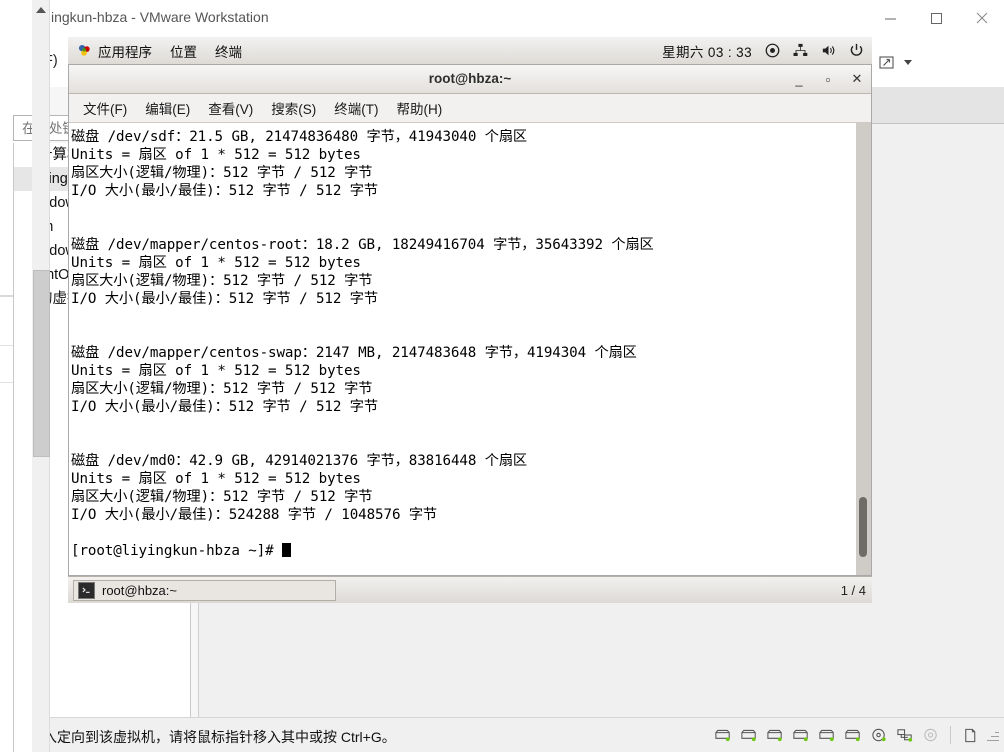 The width and height of the screenshot is (1004, 752). What do you see at coordinates (86, 590) in the screenshot?
I see `terminal-icon` at bounding box center [86, 590].